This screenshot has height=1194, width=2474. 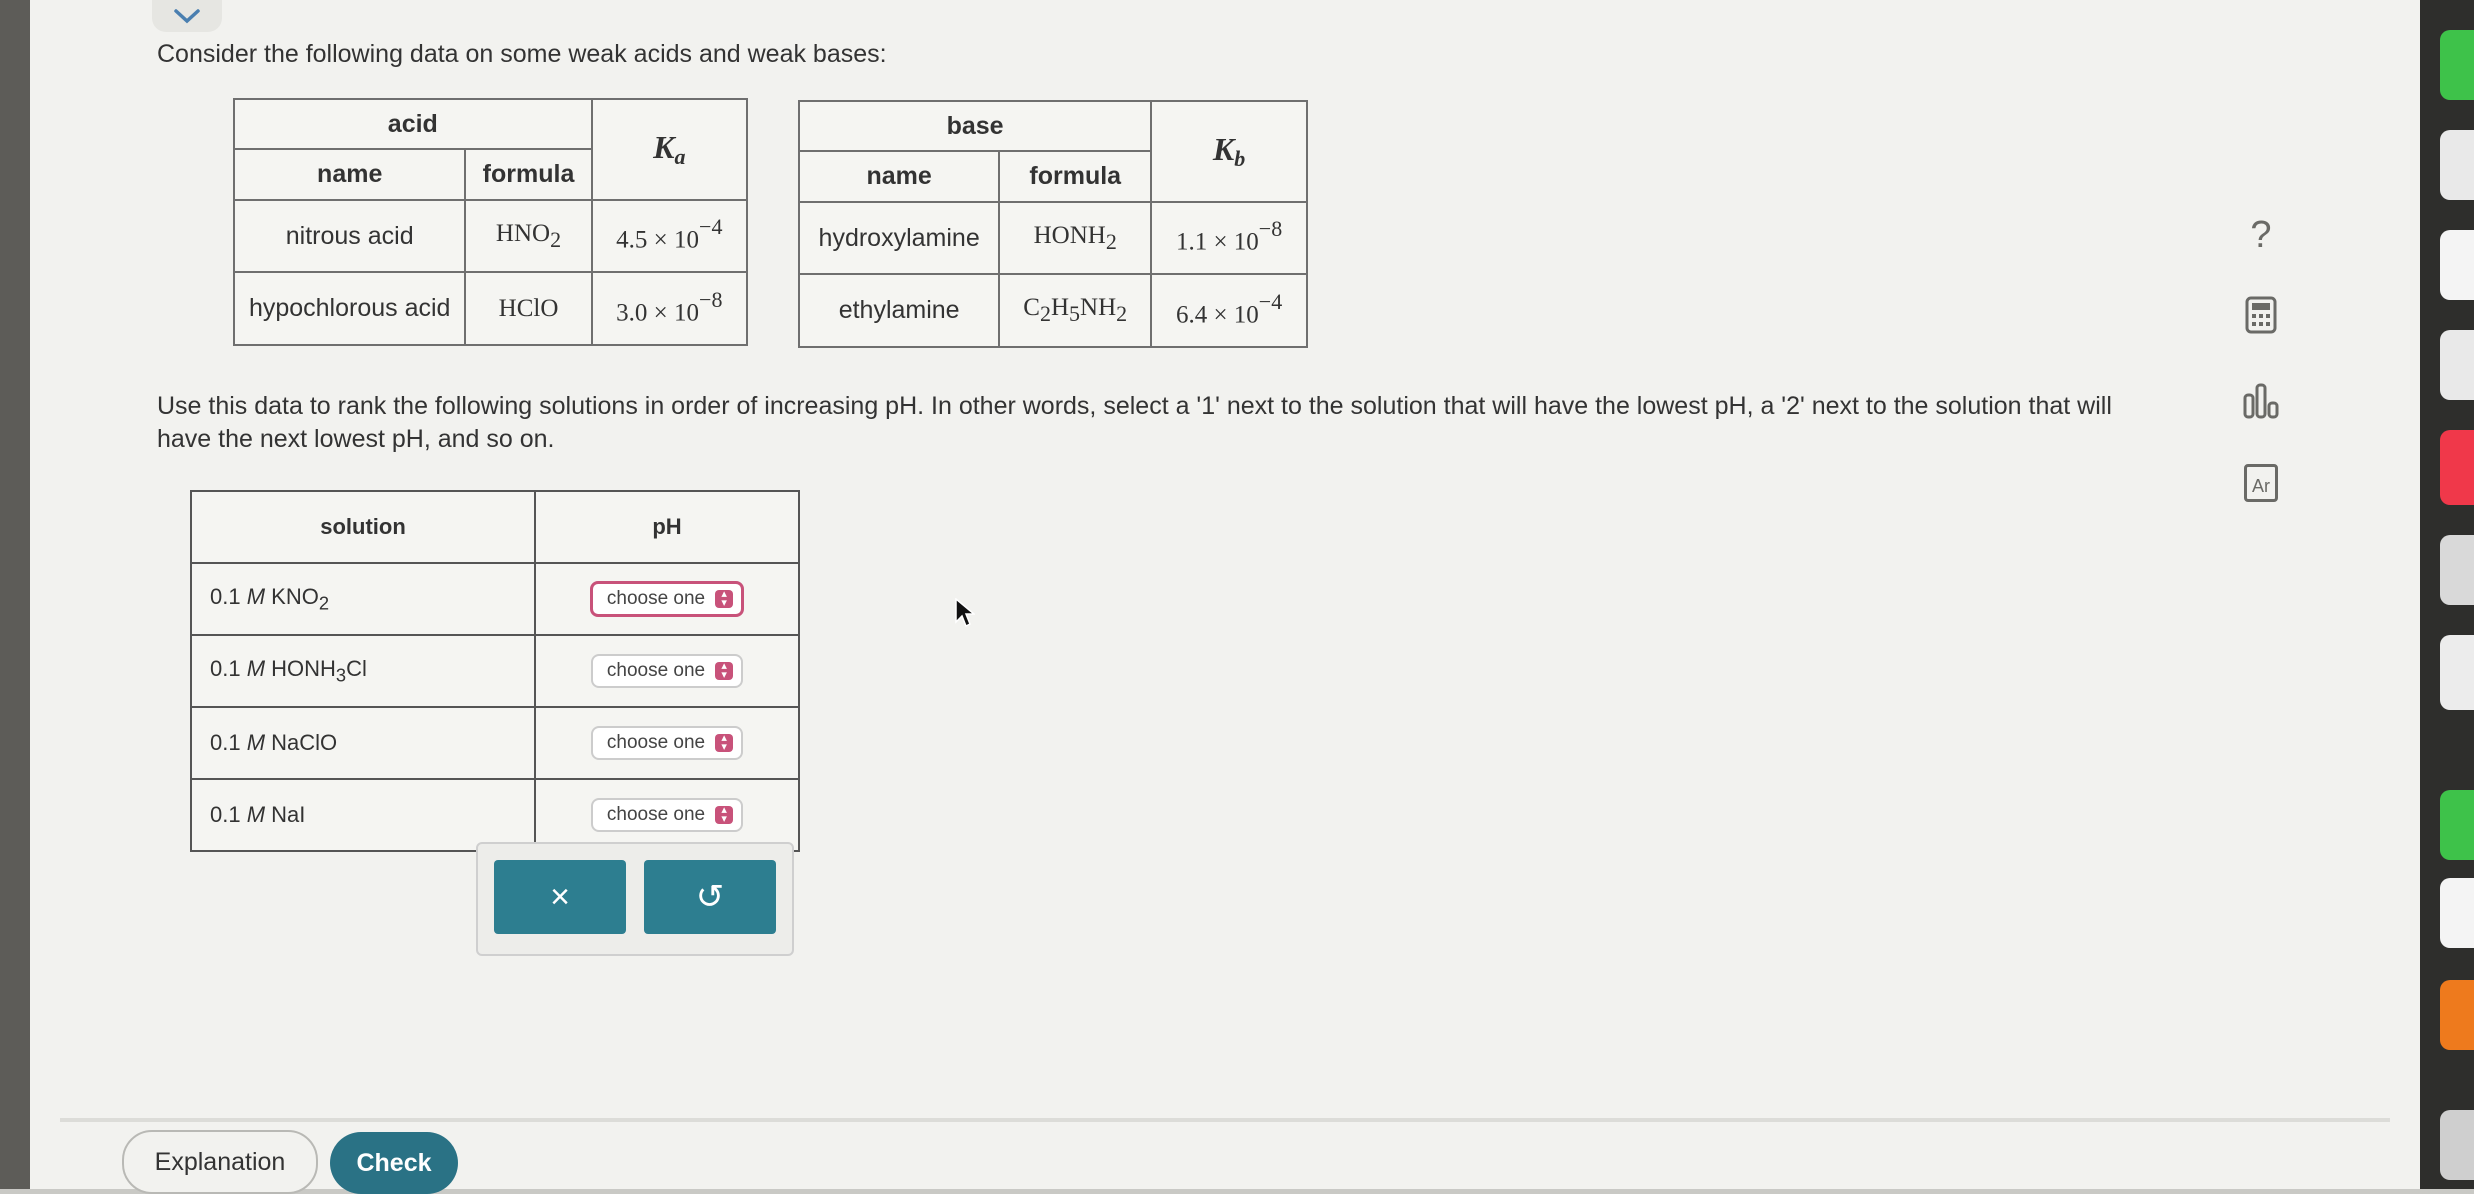 What do you see at coordinates (2457, 825) in the screenshot?
I see `facetime-app-icon` at bounding box center [2457, 825].